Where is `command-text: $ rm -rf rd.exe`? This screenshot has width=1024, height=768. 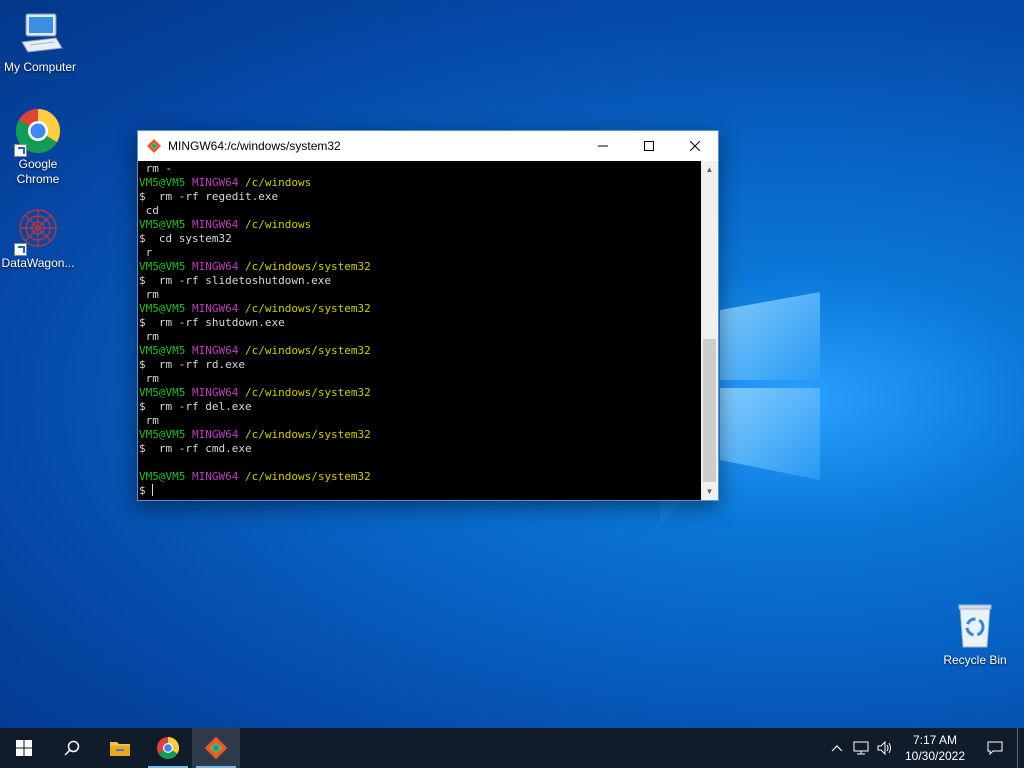
command-text: $ rm -rf rd.exe is located at coordinates (192, 364).